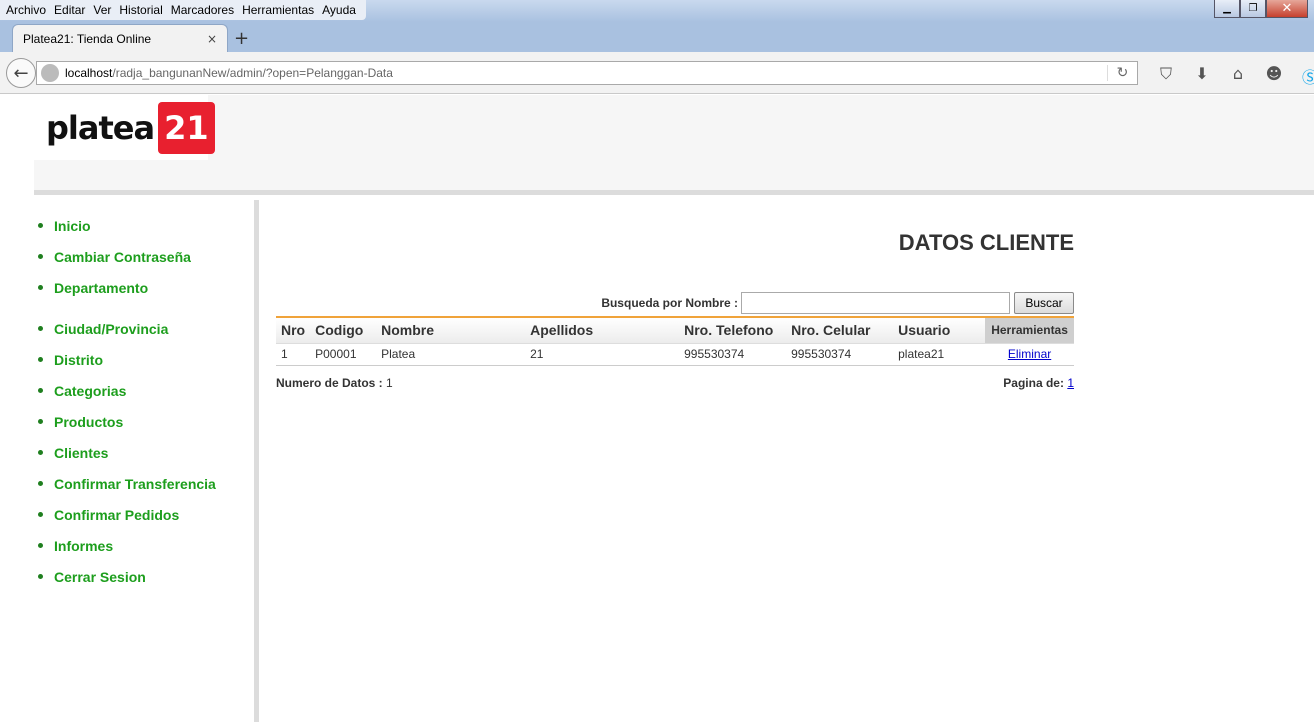  Describe the element at coordinates (1044, 303) in the screenshot. I see `search-button: Buscar` at that location.